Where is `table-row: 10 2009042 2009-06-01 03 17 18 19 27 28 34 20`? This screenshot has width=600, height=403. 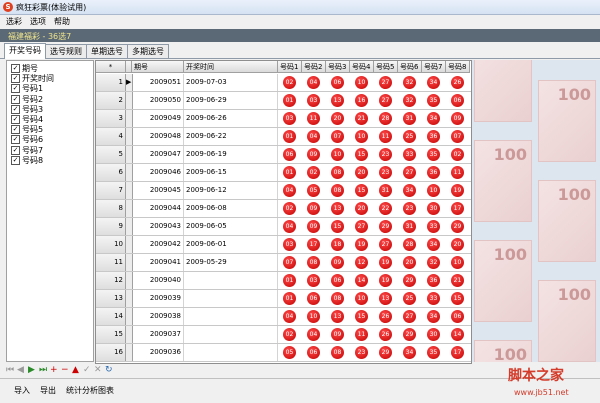
table-row: 10 2009042 2009-06-01 03 17 18 19 27 28 34 20 is located at coordinates (283, 245).